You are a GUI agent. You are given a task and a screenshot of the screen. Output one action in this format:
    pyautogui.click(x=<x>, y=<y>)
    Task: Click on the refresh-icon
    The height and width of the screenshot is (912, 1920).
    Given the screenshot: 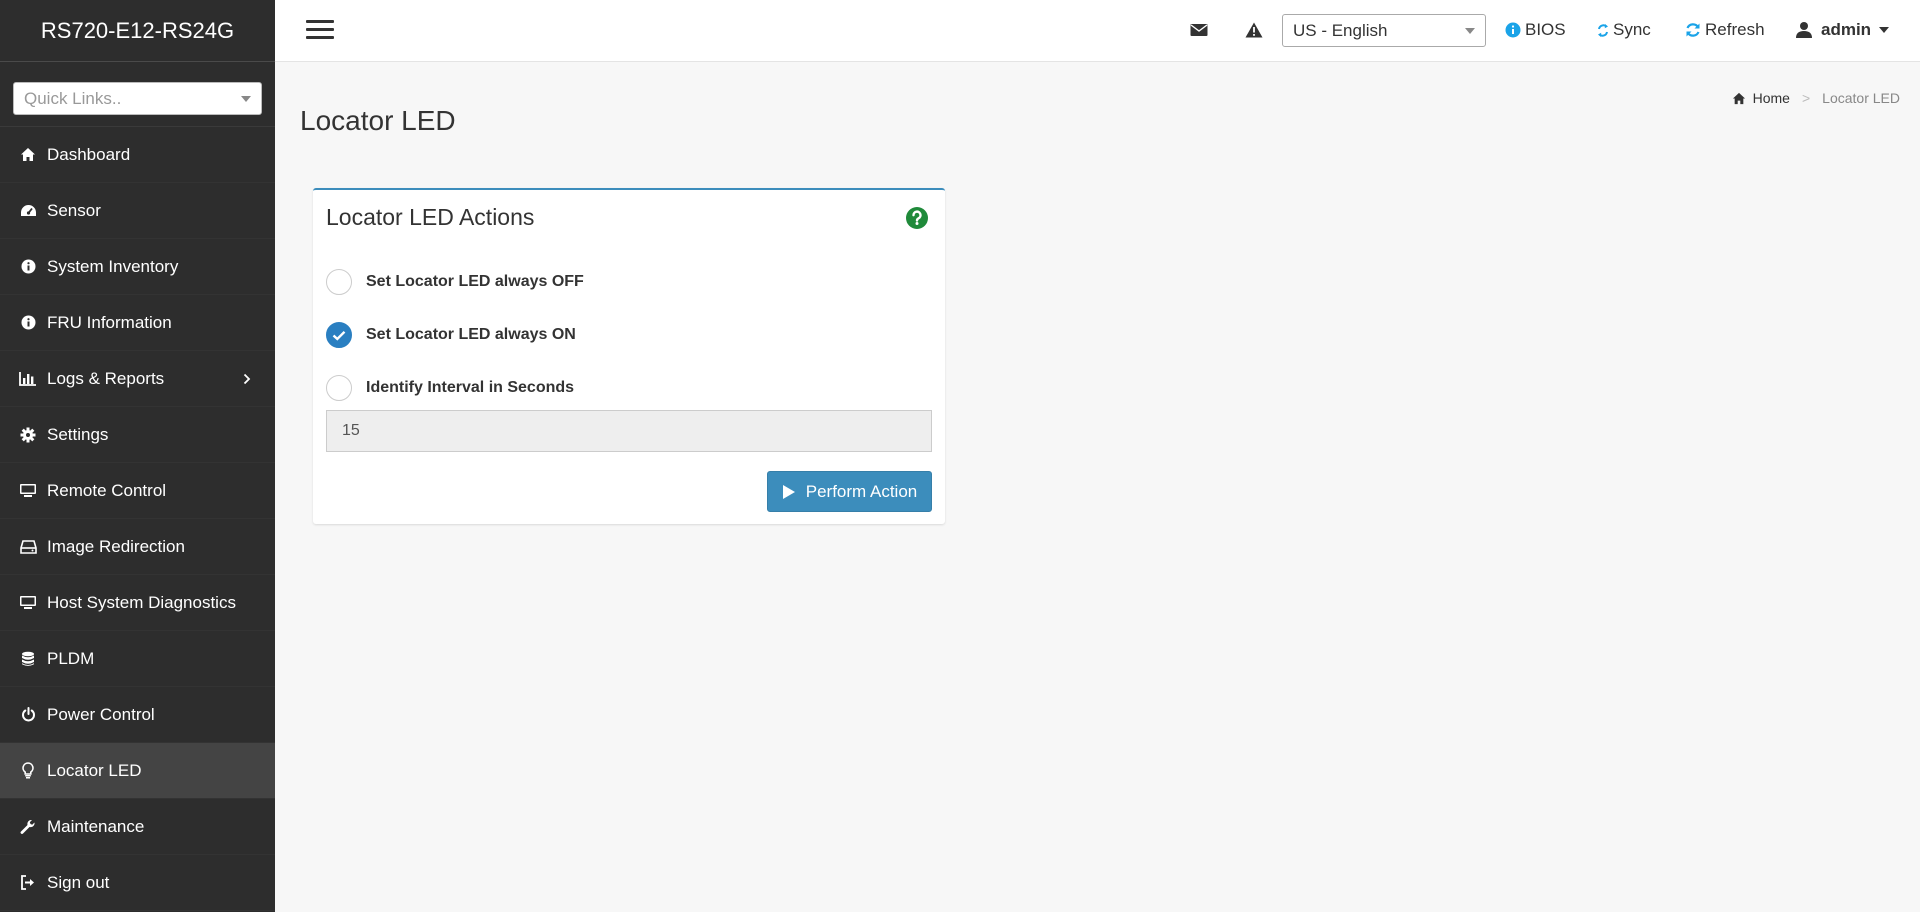 What is the action you would take?
    pyautogui.click(x=1693, y=30)
    